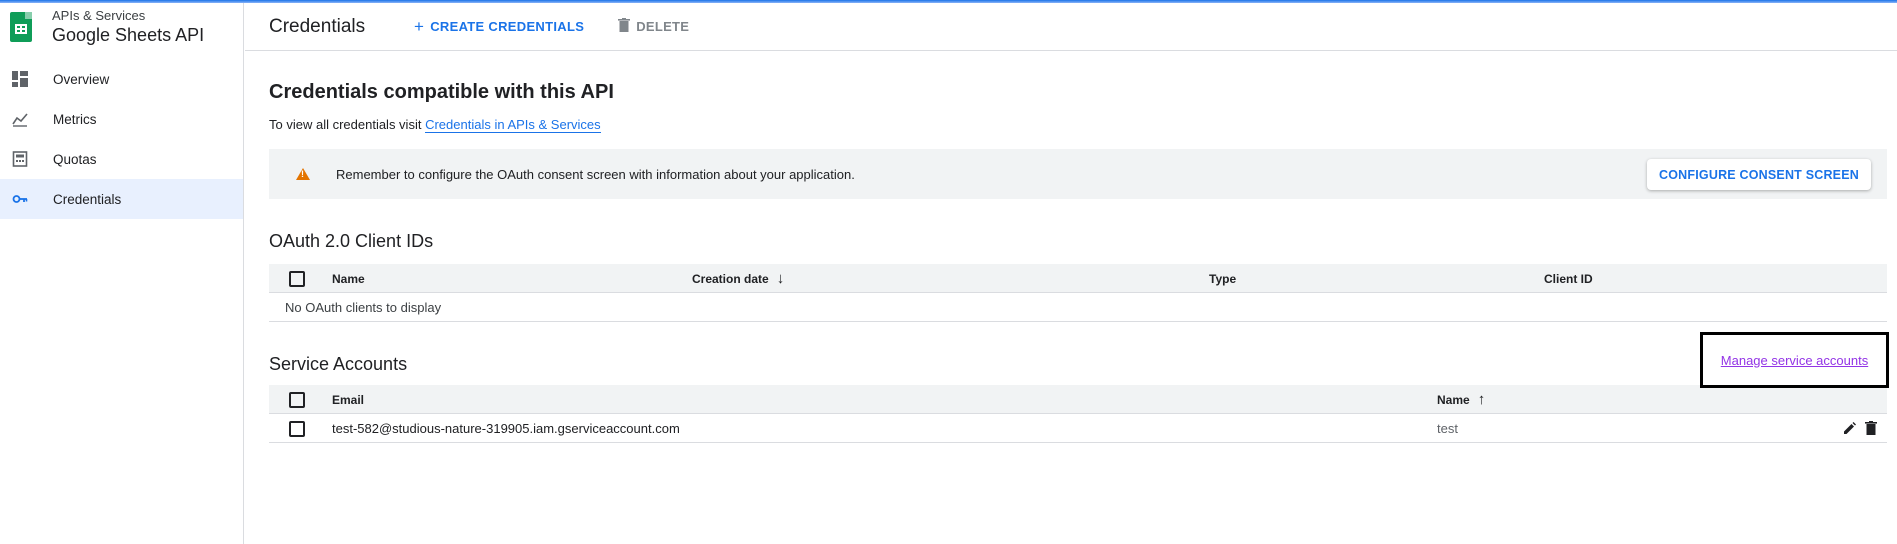 Image resolution: width=1897 pixels, height=544 pixels. What do you see at coordinates (1850, 429) in the screenshot?
I see `edit-icon` at bounding box center [1850, 429].